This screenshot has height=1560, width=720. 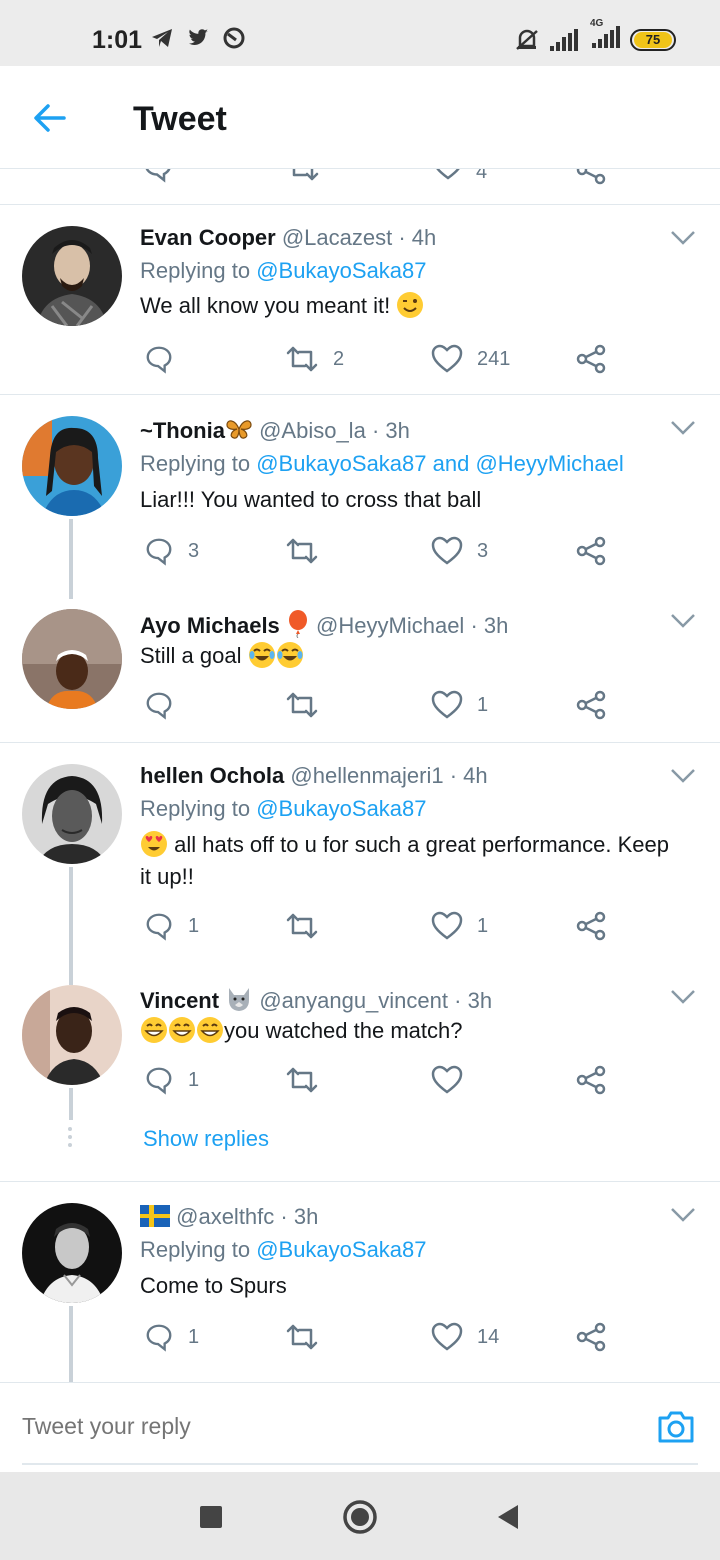 What do you see at coordinates (239, 429) in the screenshot?
I see `butterfly-emoji-icon` at bounding box center [239, 429].